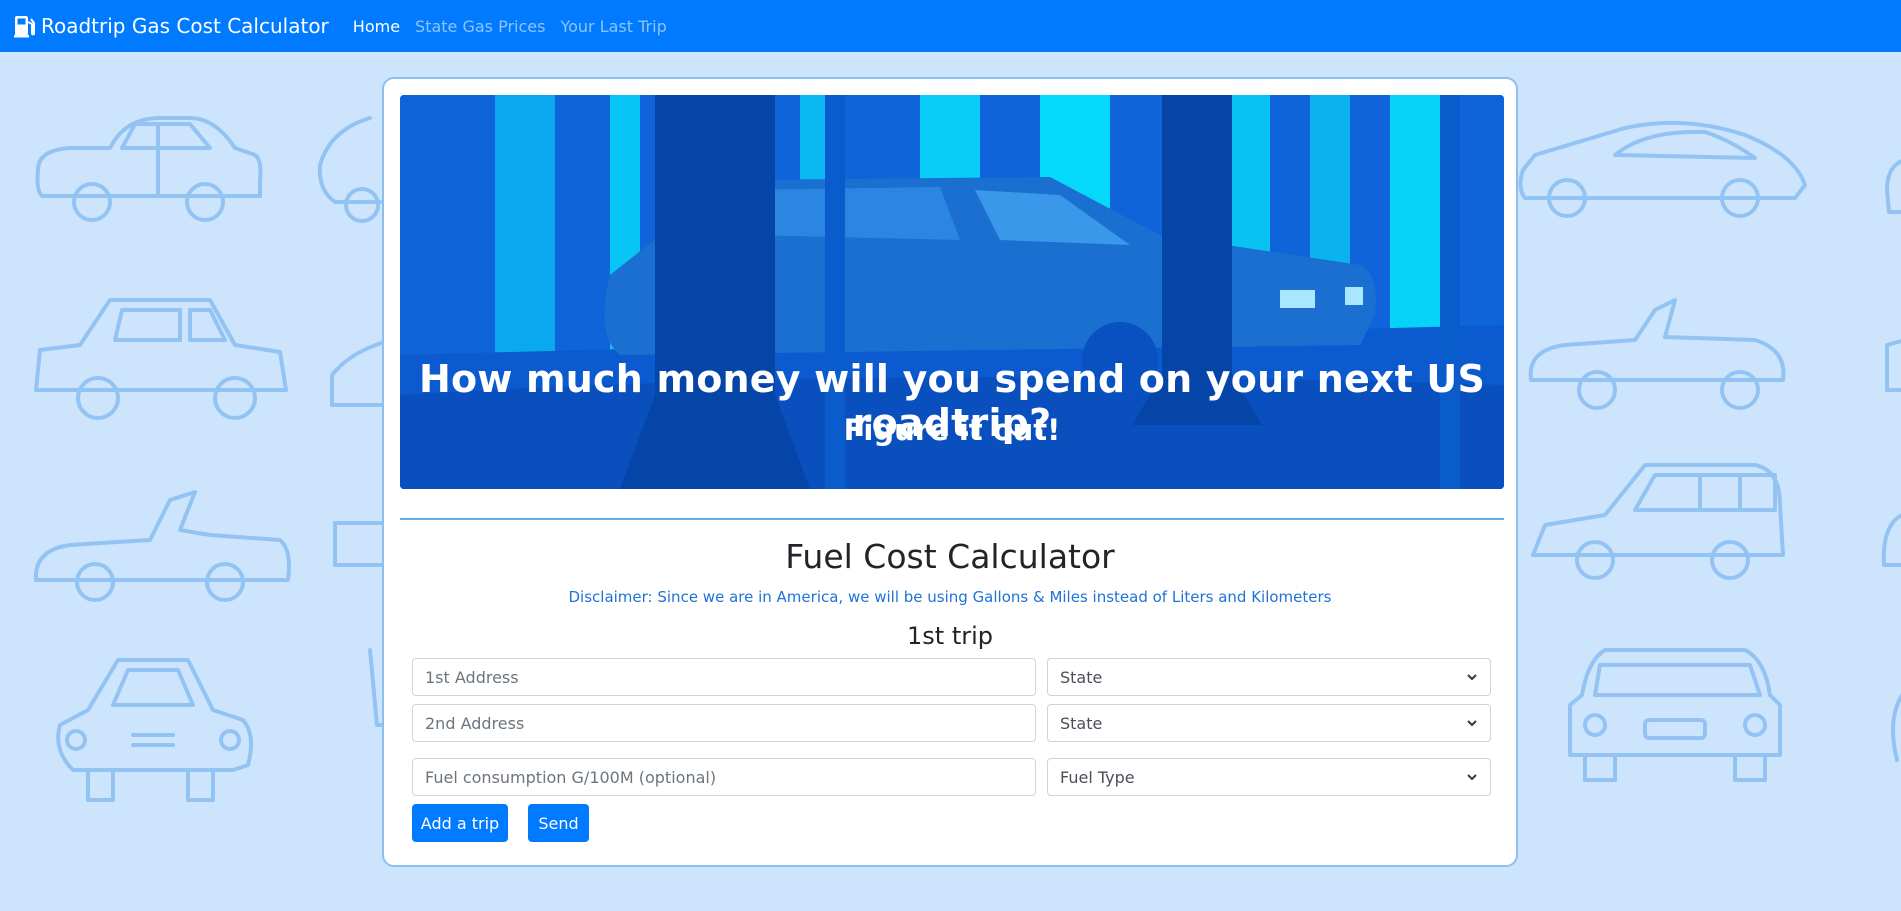 This screenshot has height=911, width=1901. Describe the element at coordinates (1081, 723) in the screenshot. I see `state2-value: State` at that location.